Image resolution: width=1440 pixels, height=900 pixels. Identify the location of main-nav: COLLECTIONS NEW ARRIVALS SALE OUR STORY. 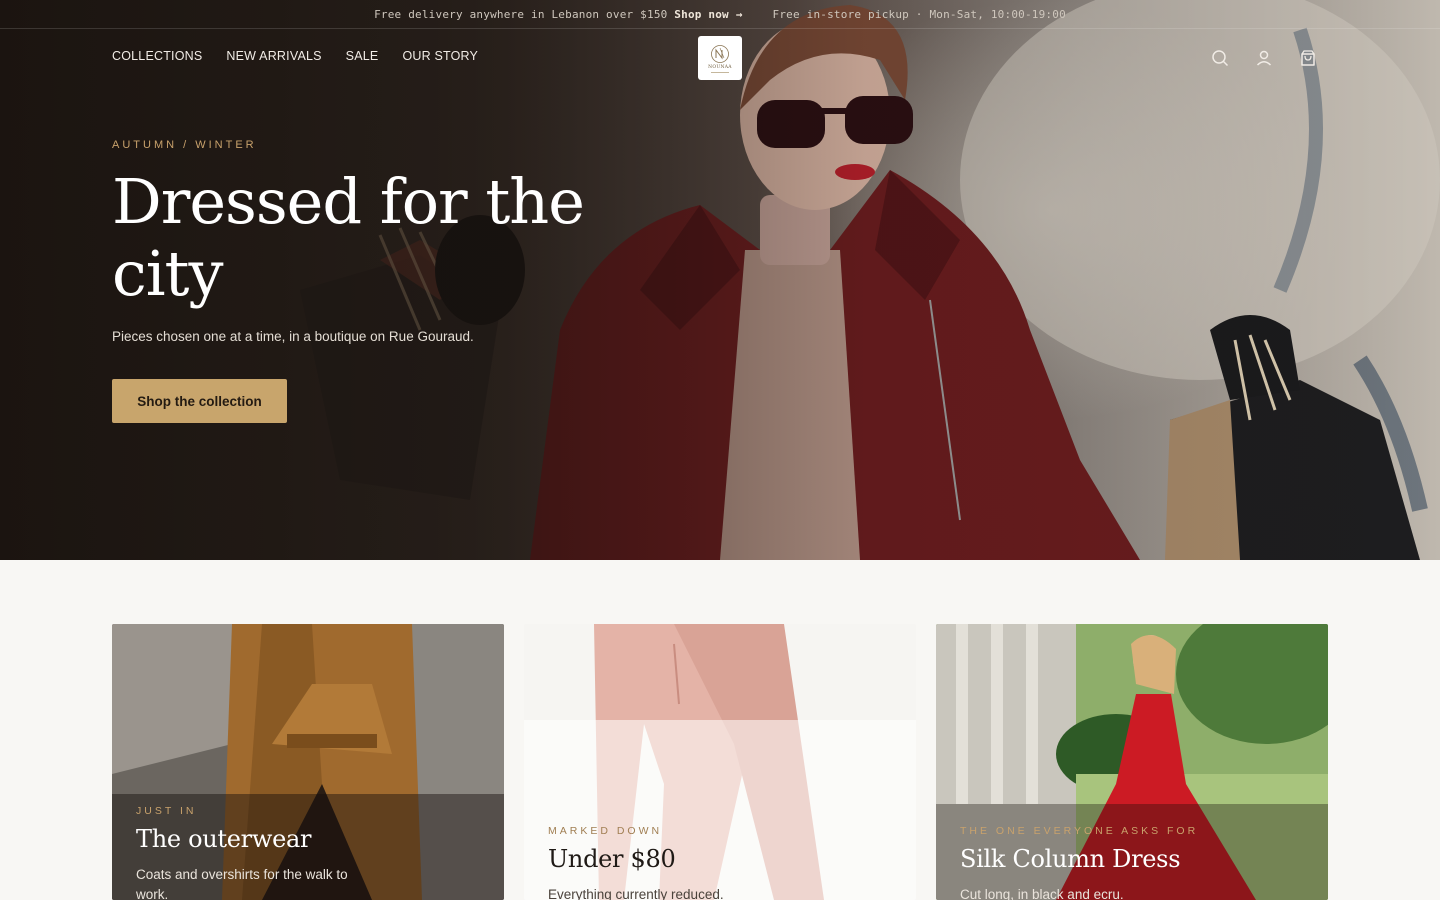
(295, 56).